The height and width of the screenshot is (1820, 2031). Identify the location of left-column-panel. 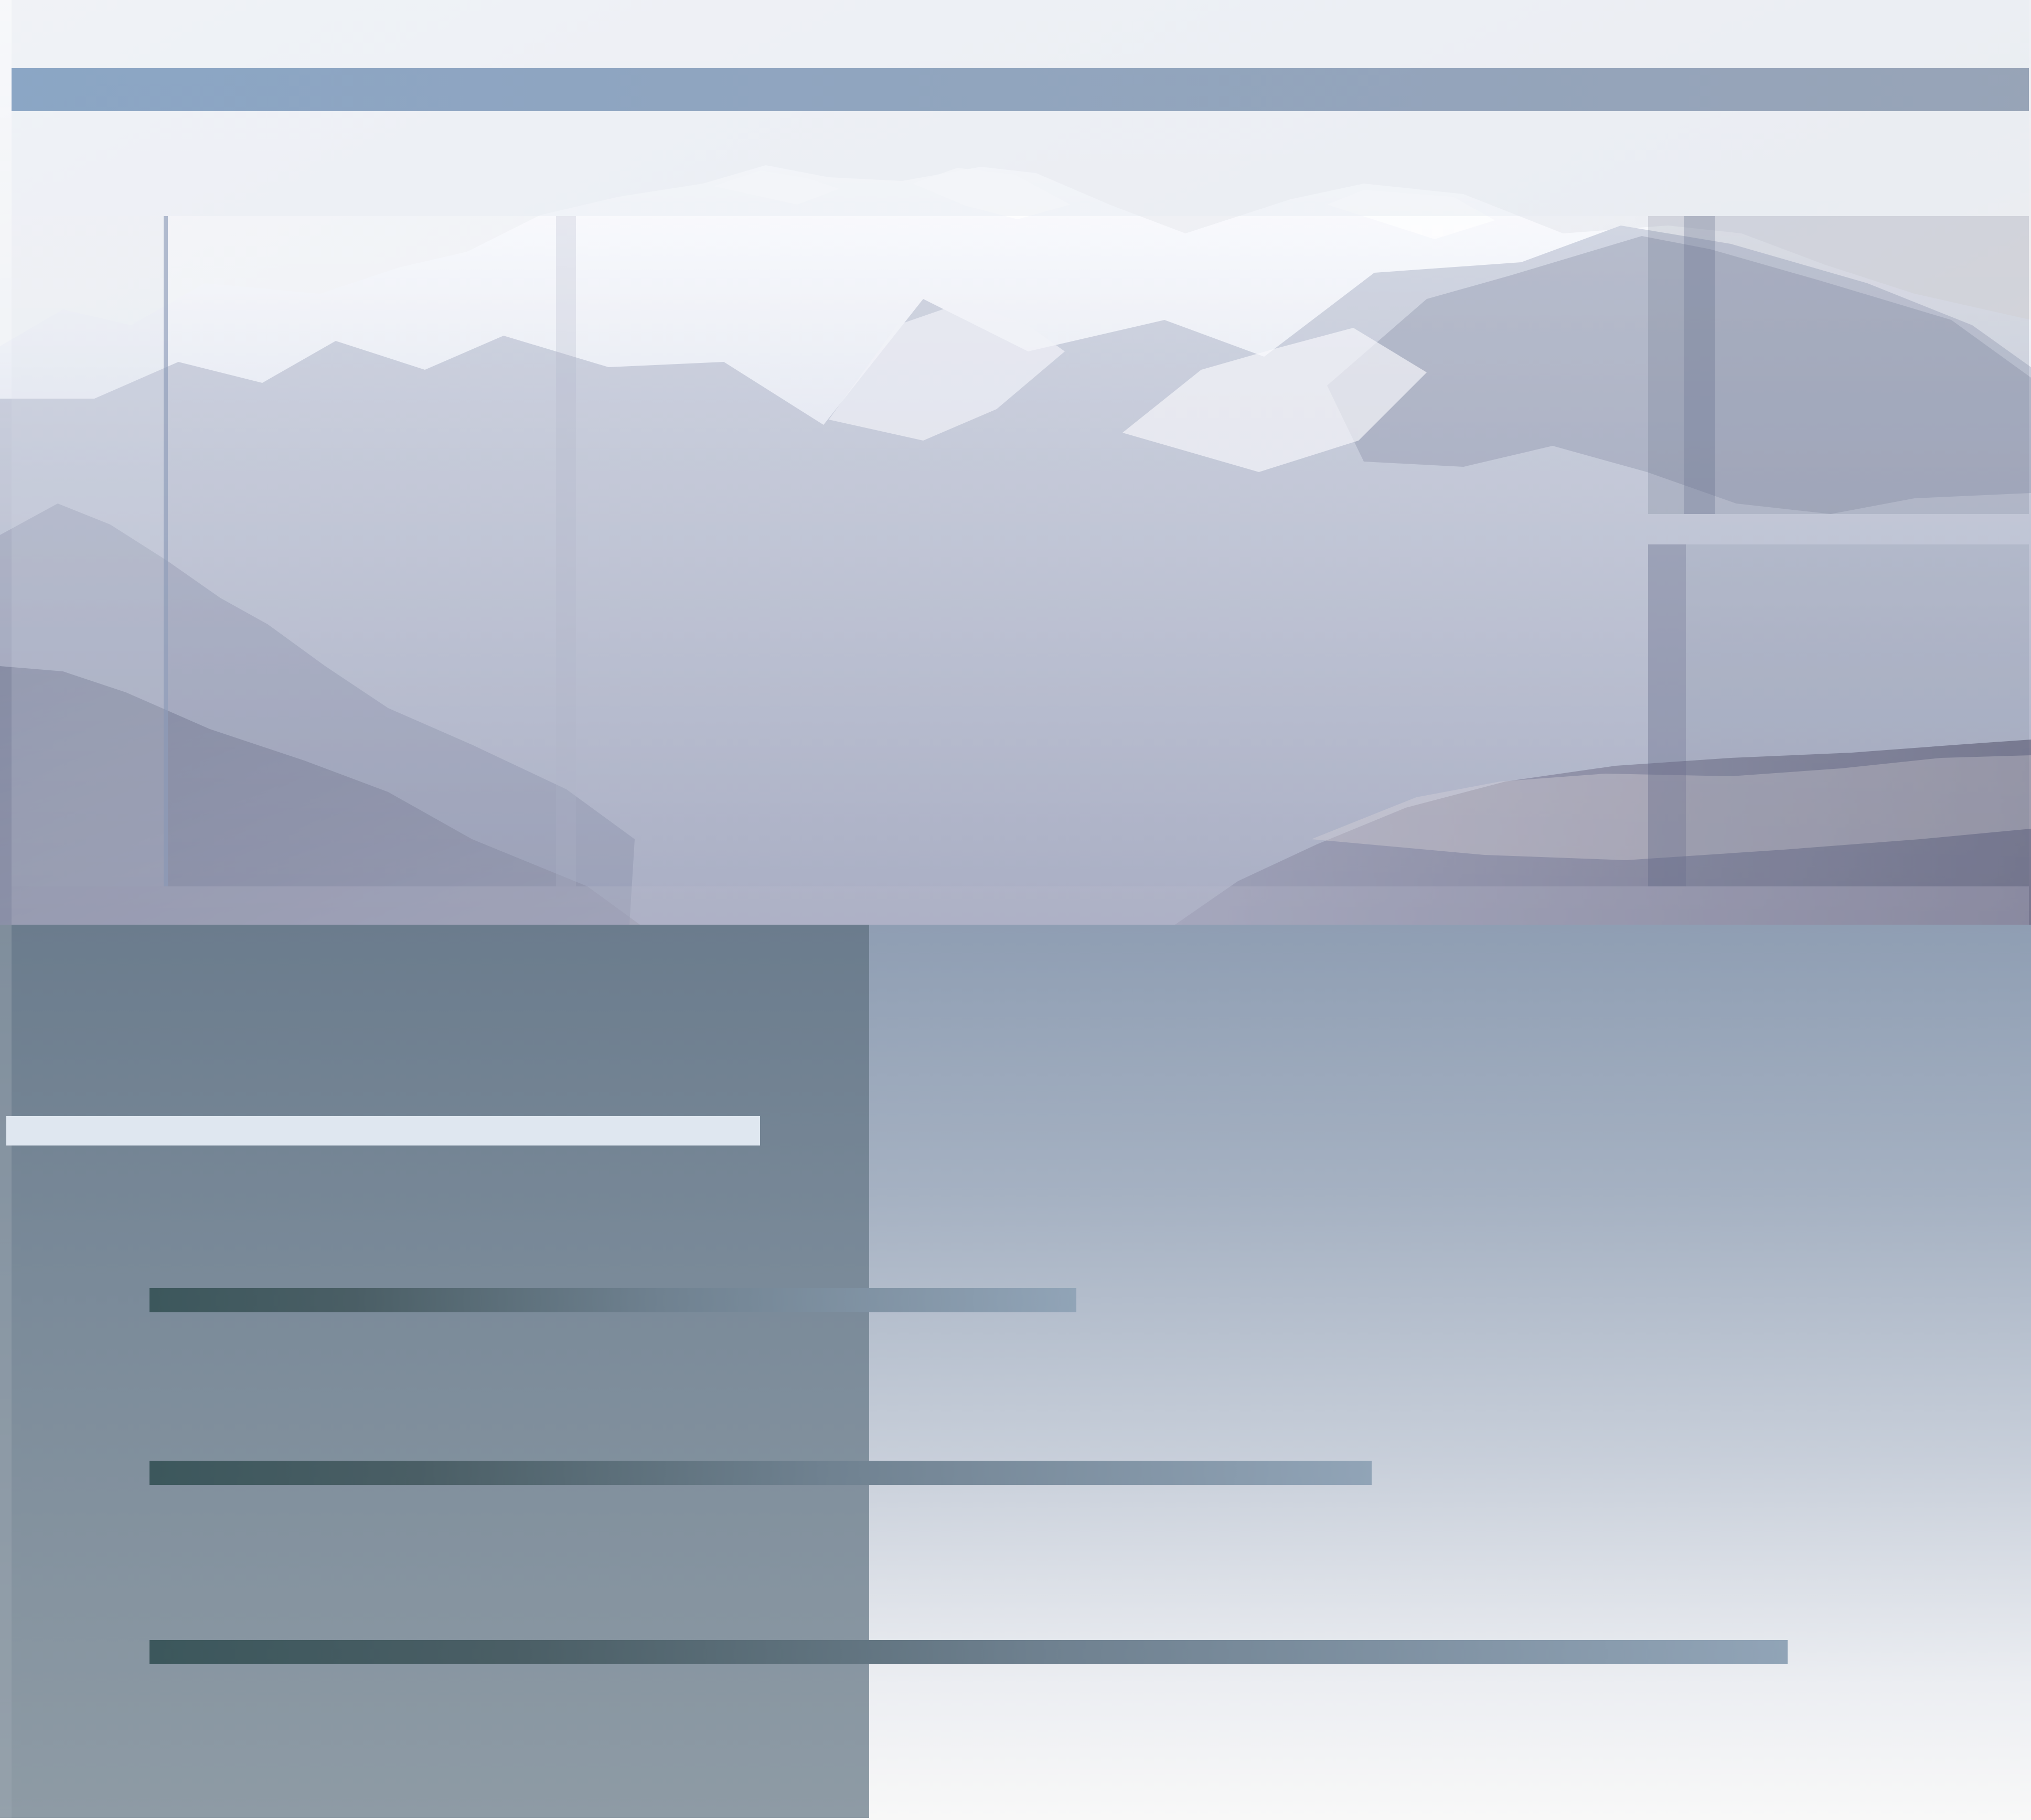
(90, 551).